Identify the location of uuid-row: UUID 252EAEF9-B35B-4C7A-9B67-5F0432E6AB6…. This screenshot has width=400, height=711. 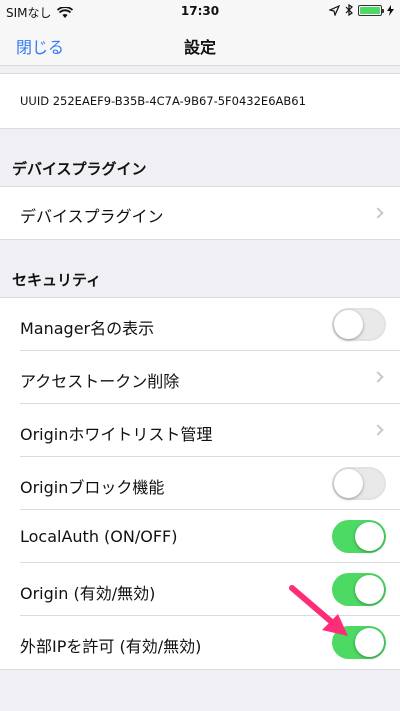
(200, 101).